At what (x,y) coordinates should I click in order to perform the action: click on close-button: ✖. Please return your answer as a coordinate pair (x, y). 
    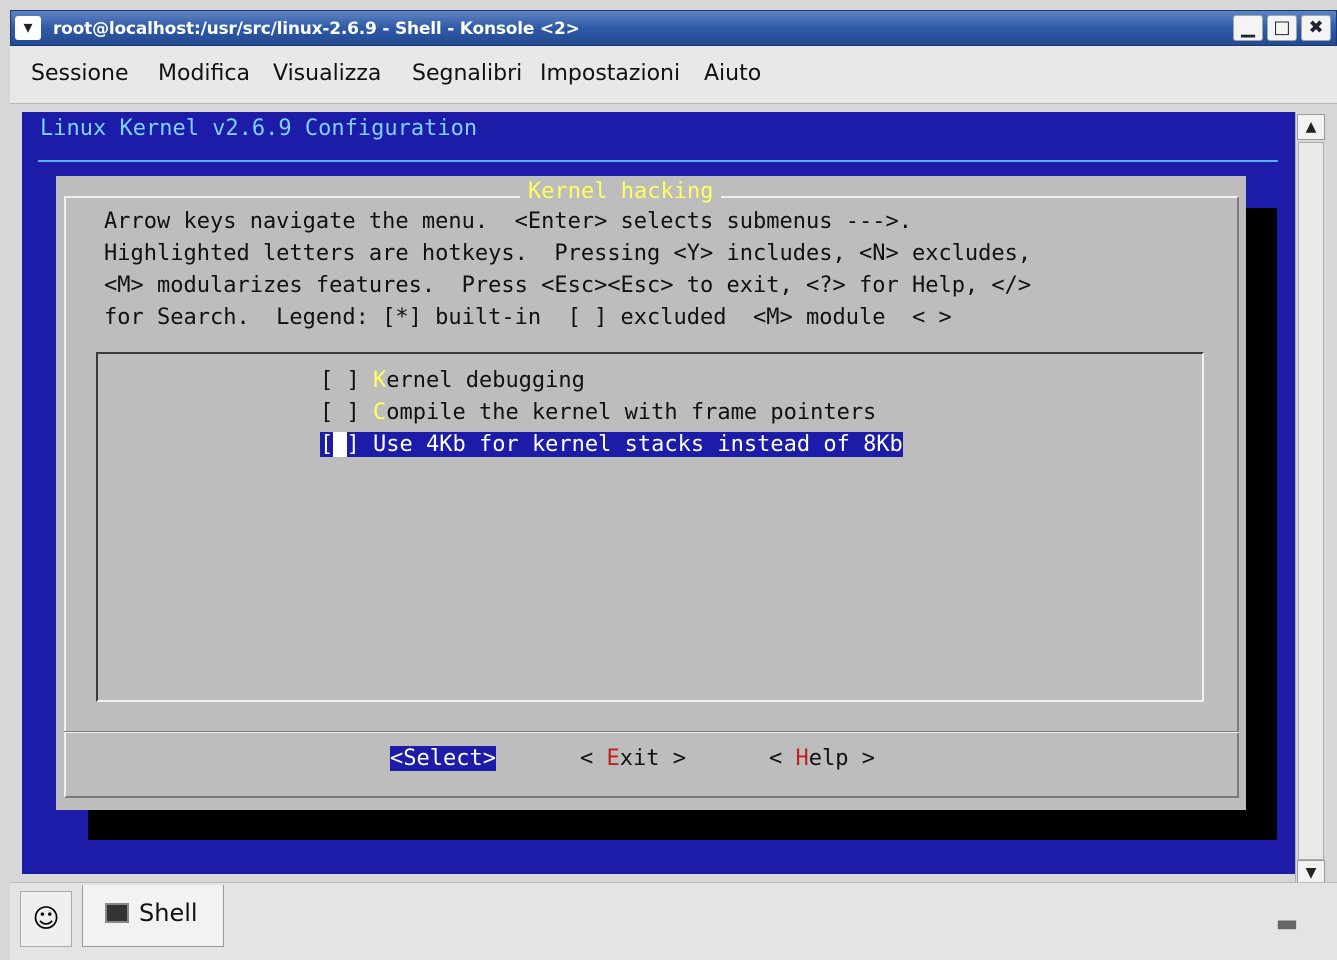
    Looking at the image, I should click on (1316, 28).